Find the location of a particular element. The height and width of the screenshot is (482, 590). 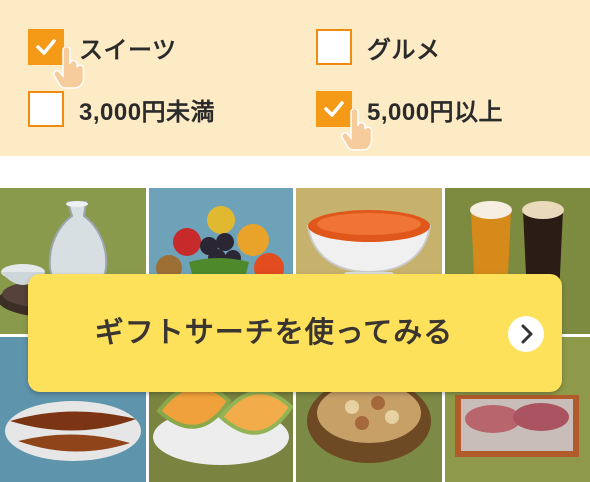

filter-label-under-3000: 3,000円未満 is located at coordinates (147, 112).